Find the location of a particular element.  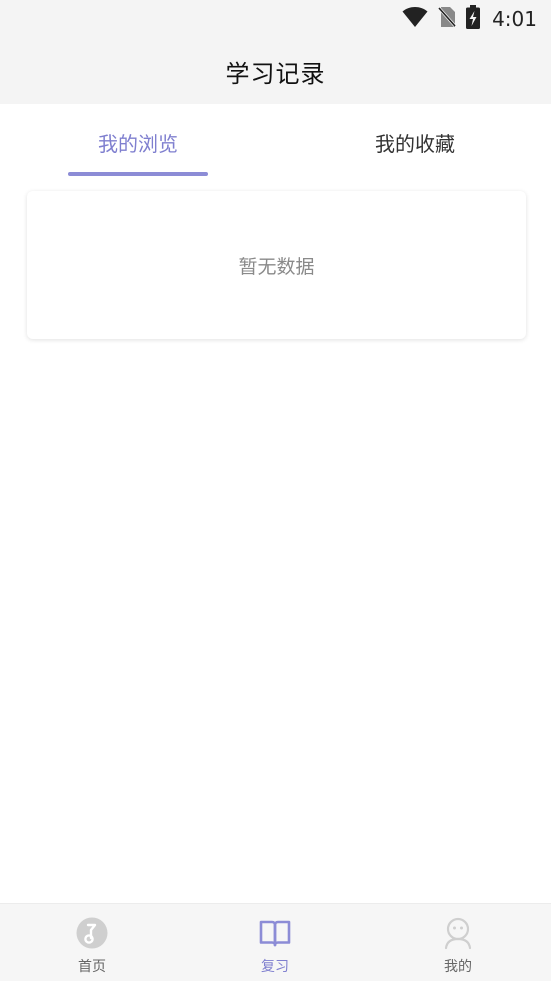

tab-my-browsing: 我的浏览 is located at coordinates (138, 142).